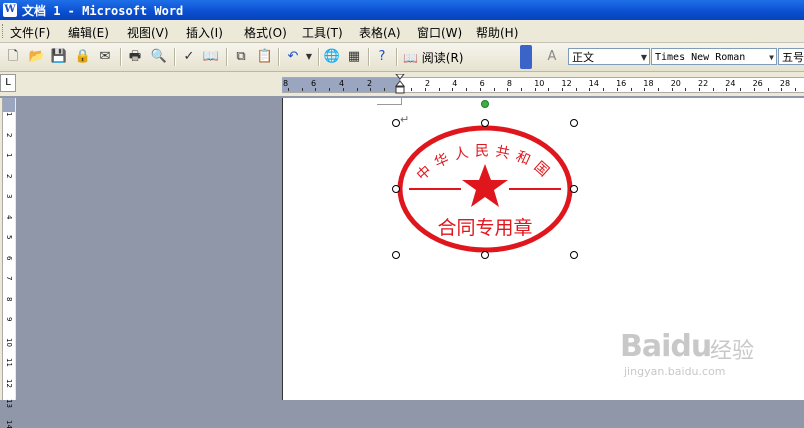  Describe the element at coordinates (648, 83) in the screenshot. I see `ruler-label: 18` at that location.